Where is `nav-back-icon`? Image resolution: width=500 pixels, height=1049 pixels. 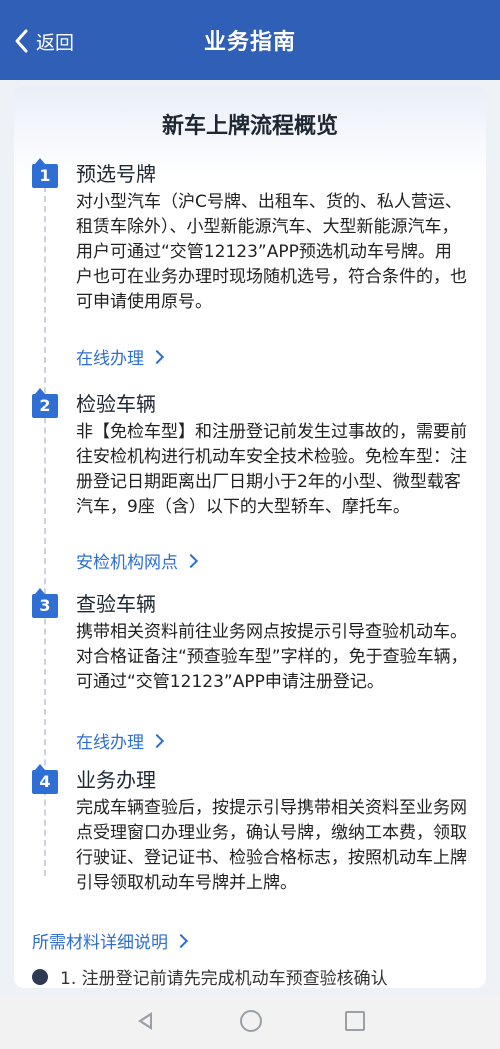 nav-back-icon is located at coordinates (145, 1021).